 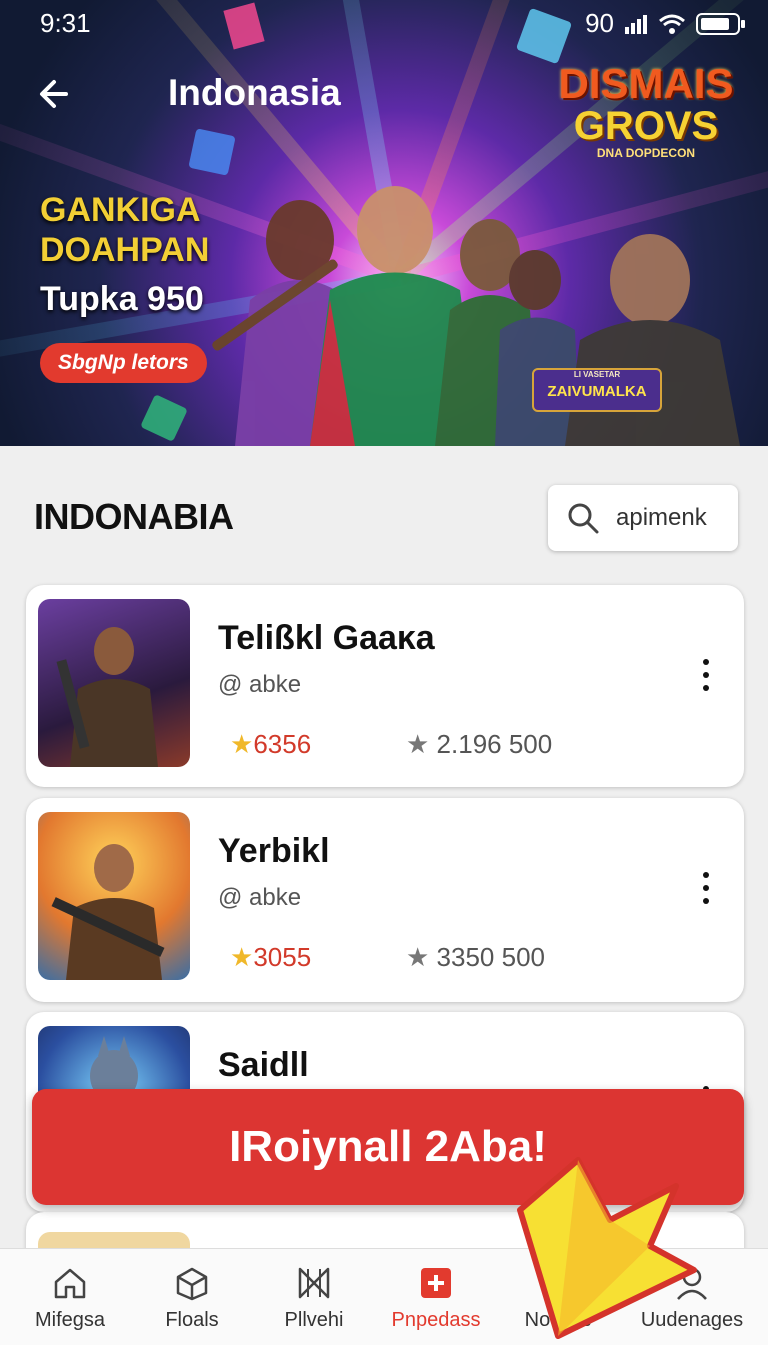 I want to click on game-count: ★ 3350 500, so click(x=475, y=957).